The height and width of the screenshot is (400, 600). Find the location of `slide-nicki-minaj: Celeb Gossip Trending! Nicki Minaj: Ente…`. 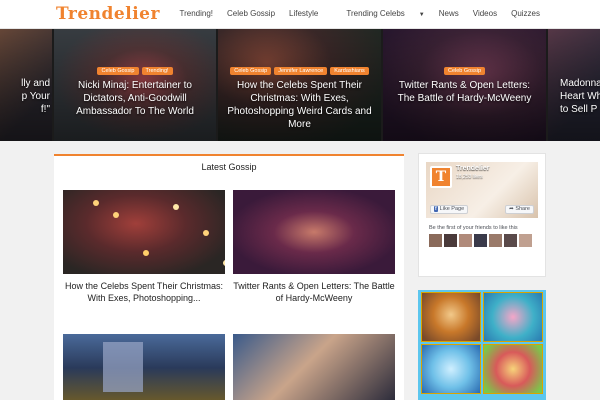

slide-nicki-minaj: Celeb Gossip Trending! Nicki Minaj: Ente… is located at coordinates (135, 85).